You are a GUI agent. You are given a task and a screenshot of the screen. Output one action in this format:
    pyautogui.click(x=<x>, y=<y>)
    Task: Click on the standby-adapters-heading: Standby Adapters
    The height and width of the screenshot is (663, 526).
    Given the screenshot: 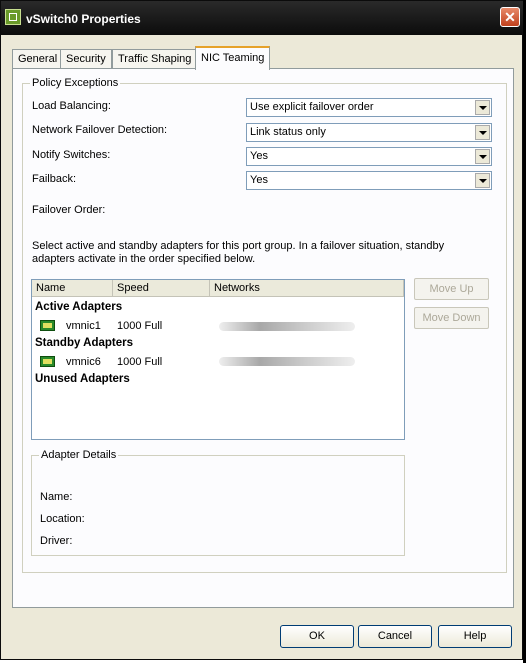 What is the action you would take?
    pyautogui.click(x=84, y=343)
    